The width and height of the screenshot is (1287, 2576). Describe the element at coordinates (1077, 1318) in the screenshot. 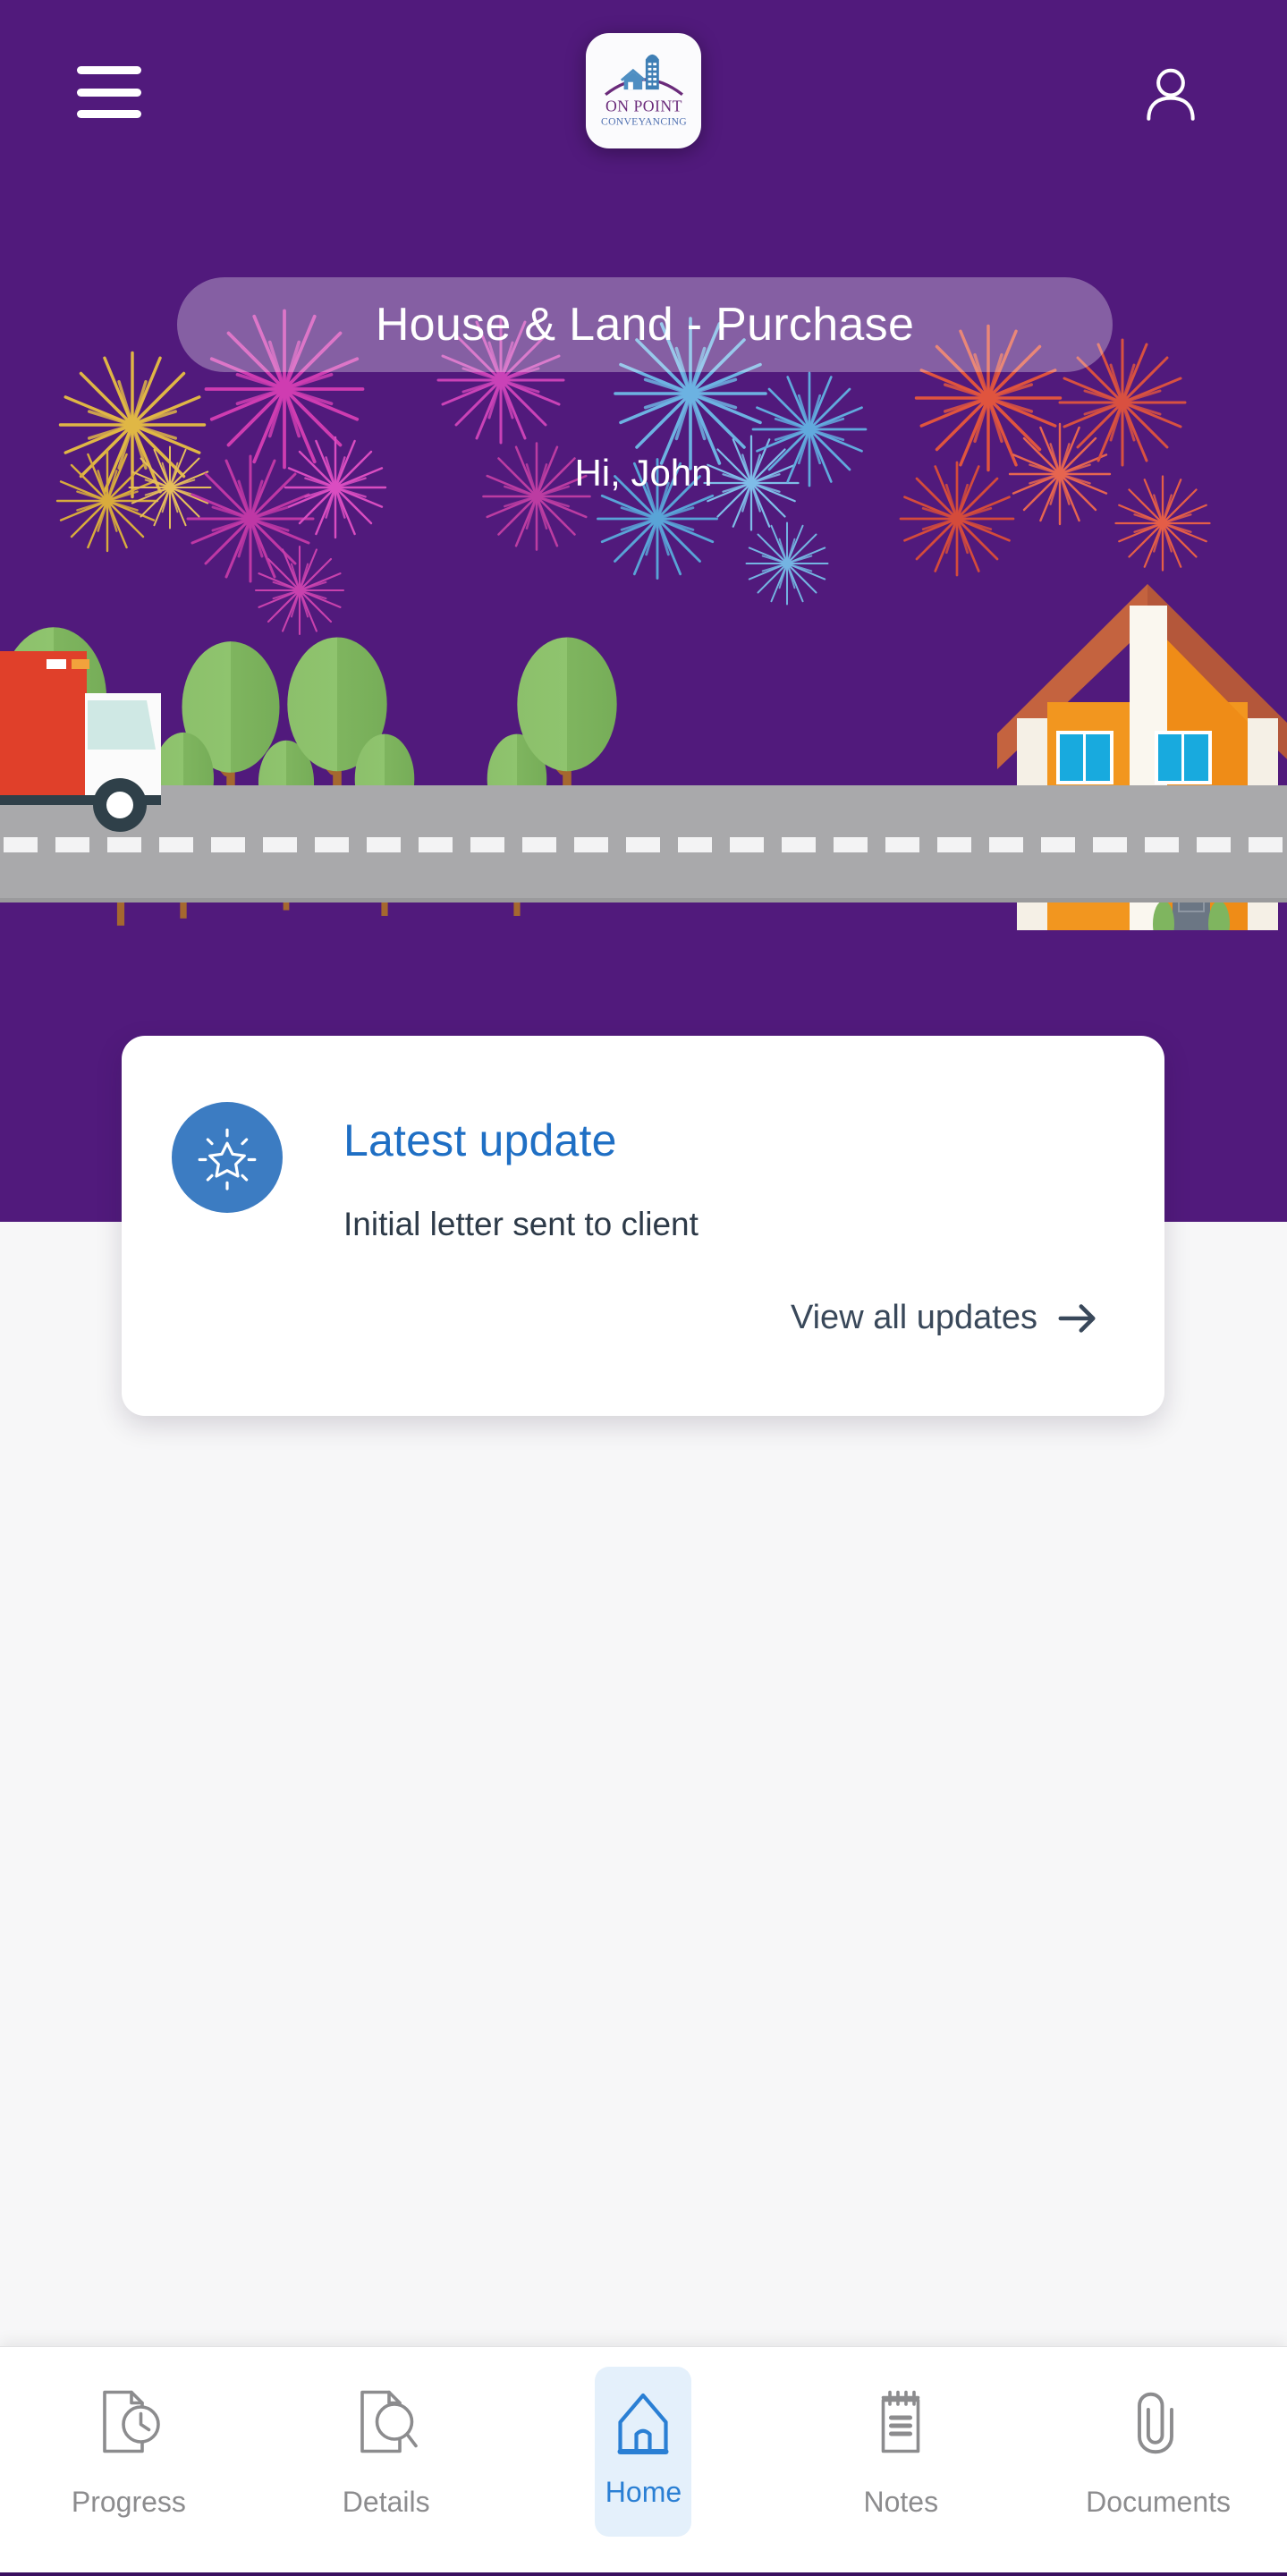

I see `arrow-right-icon` at that location.